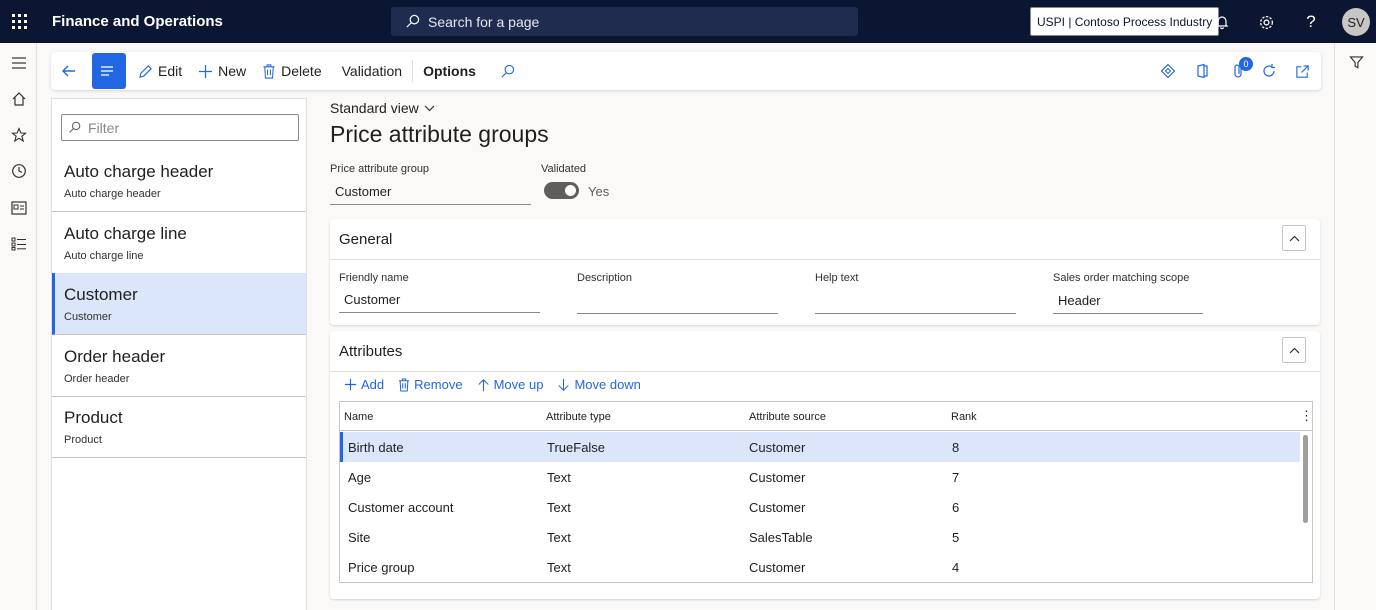 This screenshot has height=610, width=1376. What do you see at coordinates (956, 477) in the screenshot?
I see `cell-rank: 7` at bounding box center [956, 477].